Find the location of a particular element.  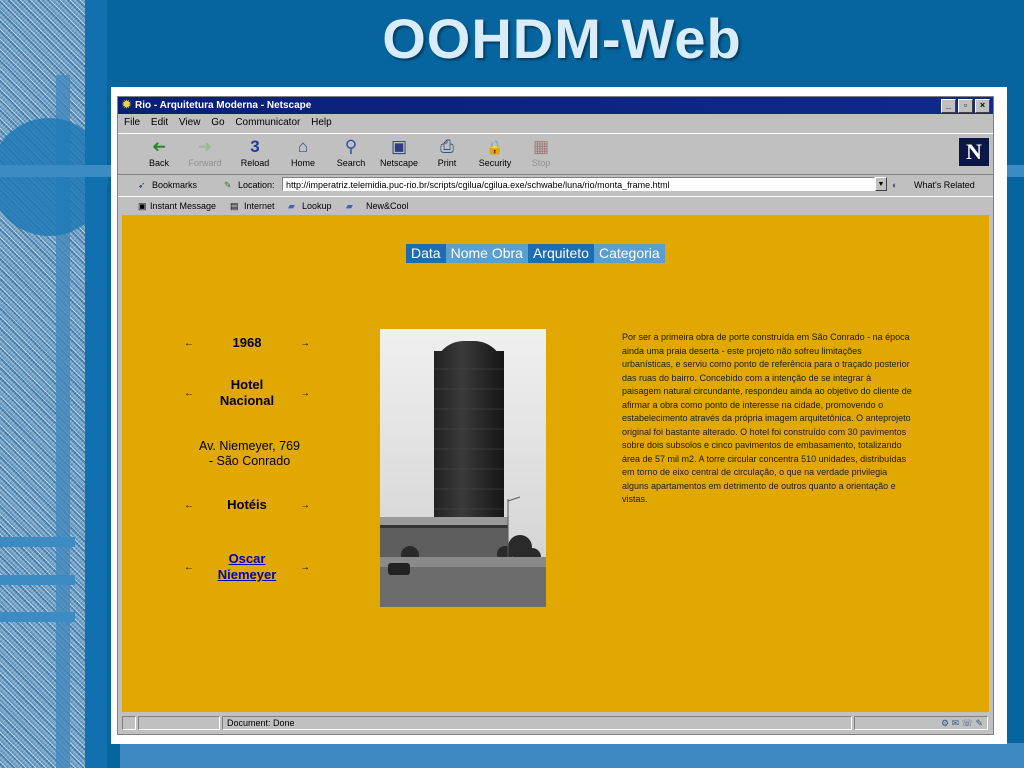

address: Av. Niemeyer, 769- São Conrado is located at coordinates (249, 454).